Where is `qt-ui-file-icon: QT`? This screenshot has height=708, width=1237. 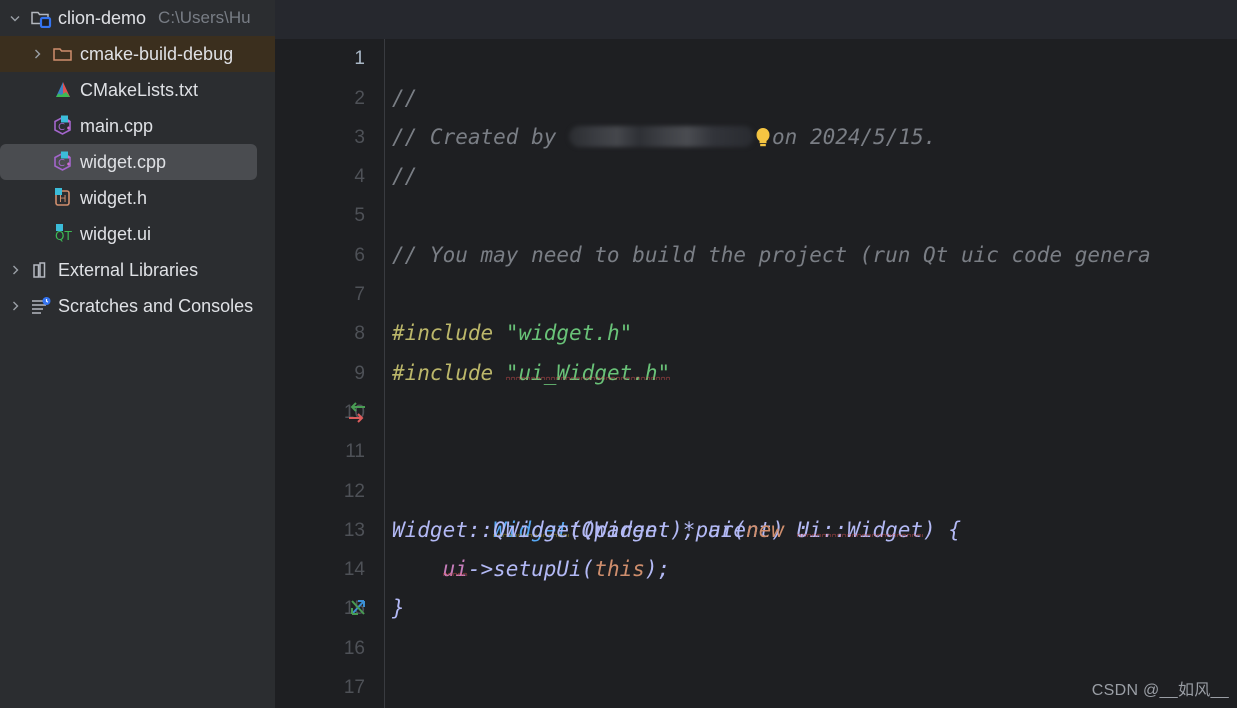 qt-ui-file-icon: QT is located at coordinates (63, 234).